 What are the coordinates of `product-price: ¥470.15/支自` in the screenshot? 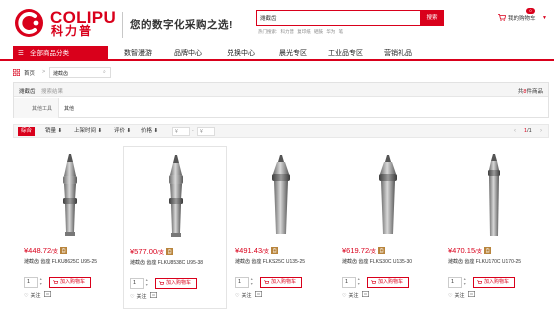 It's located at (470, 250).